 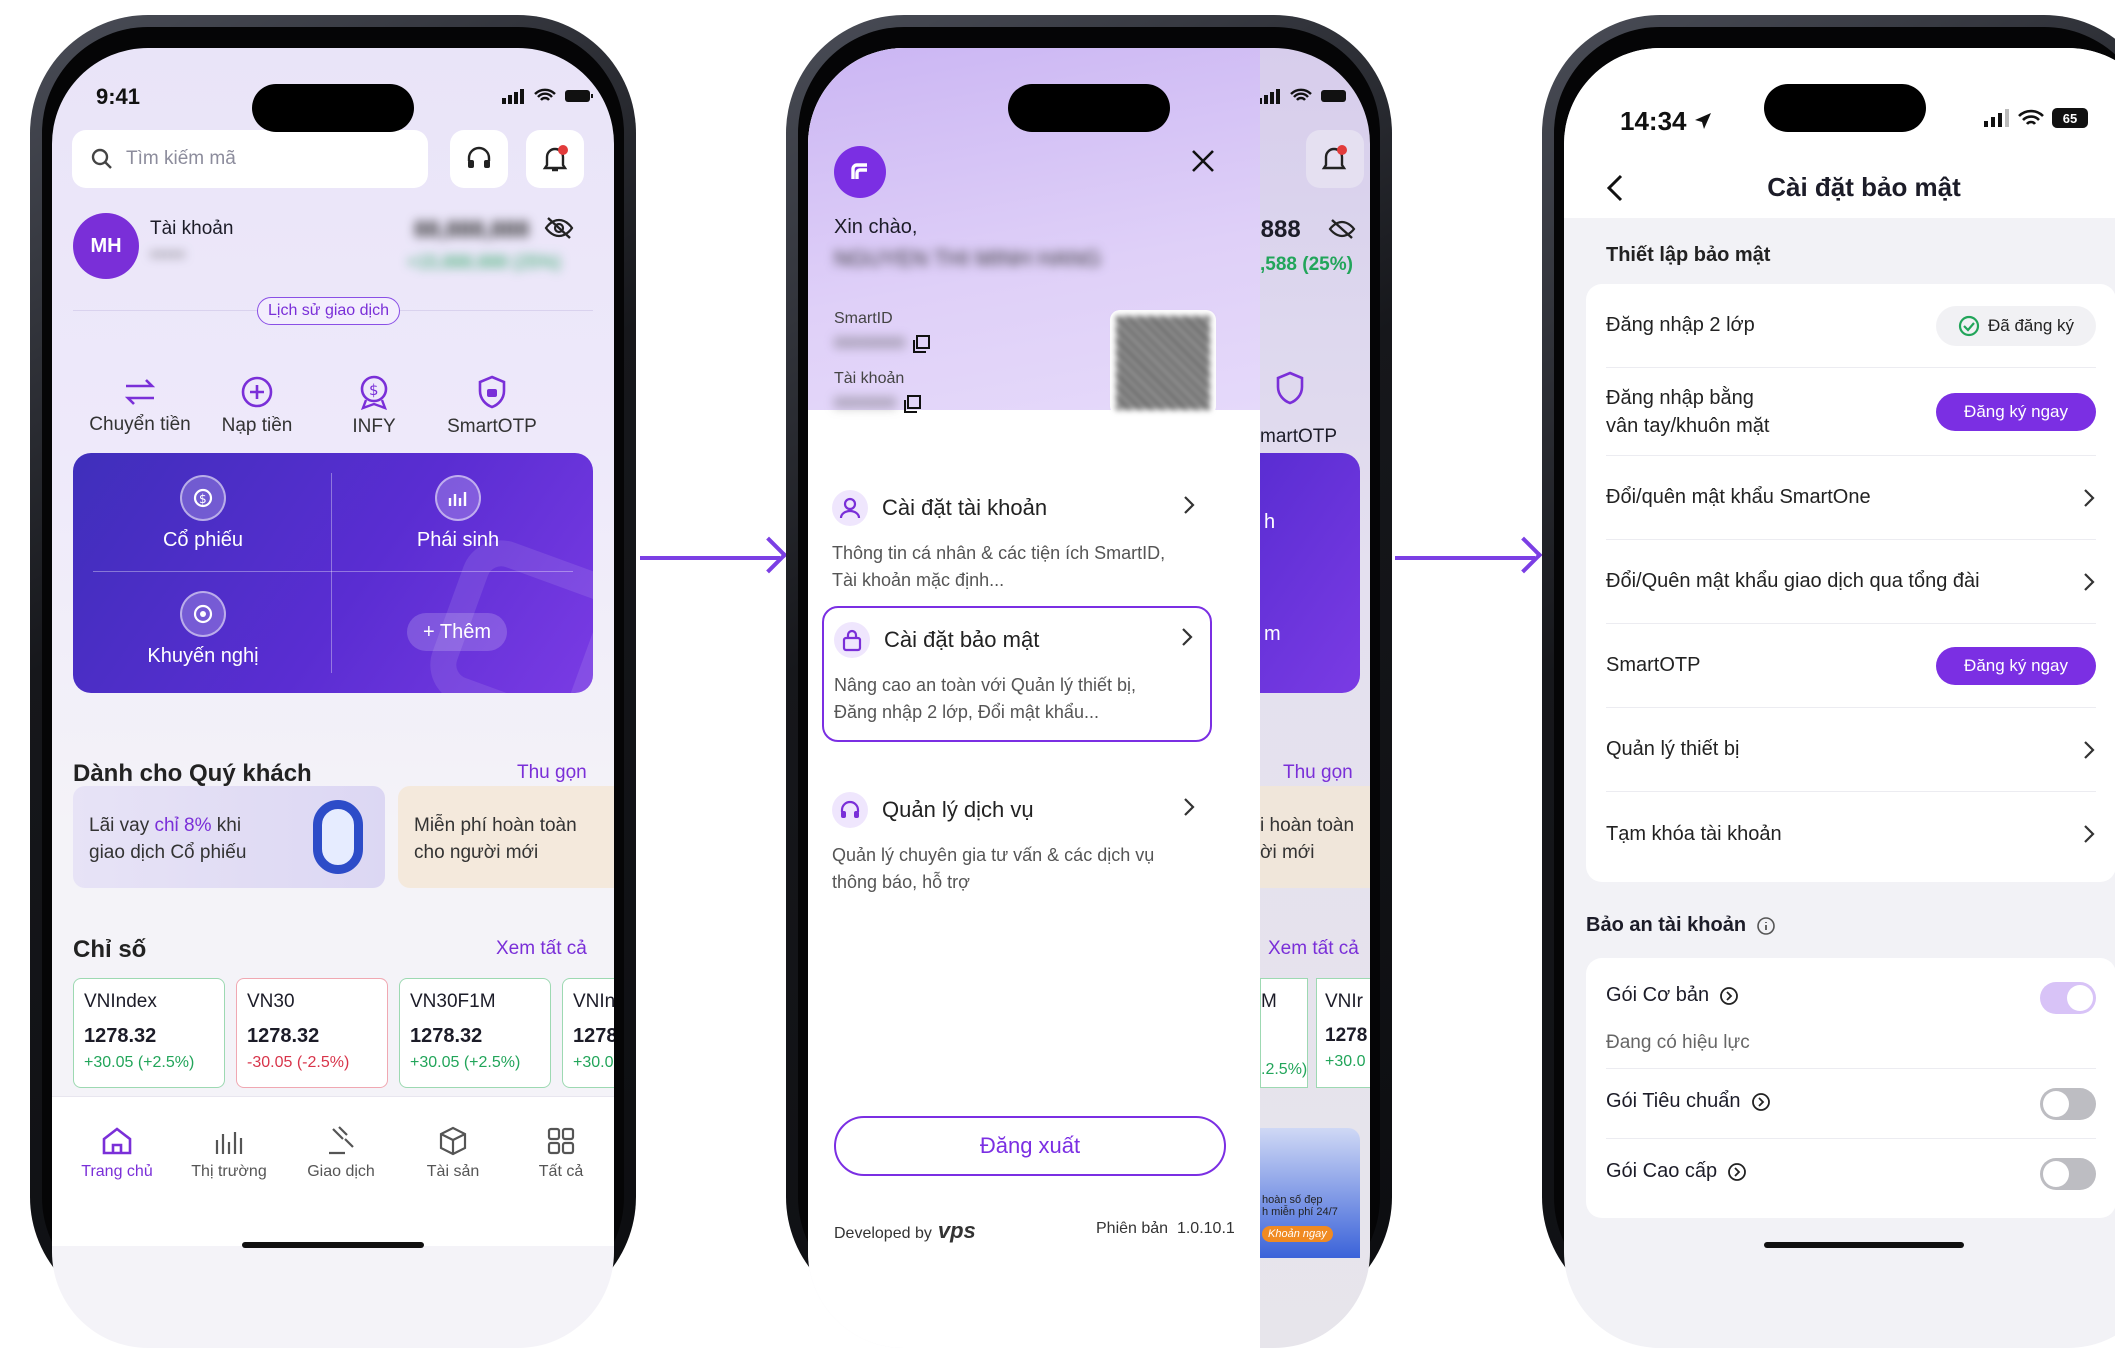 What do you see at coordinates (1030, 1146) in the screenshot?
I see `logout-button: Đăng xuất` at bounding box center [1030, 1146].